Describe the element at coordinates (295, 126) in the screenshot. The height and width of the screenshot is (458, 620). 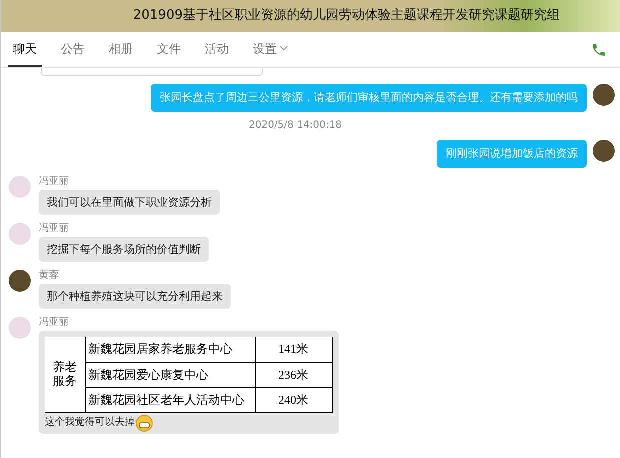
I see `timestamp: 2020/5/8 14:00:18` at that location.